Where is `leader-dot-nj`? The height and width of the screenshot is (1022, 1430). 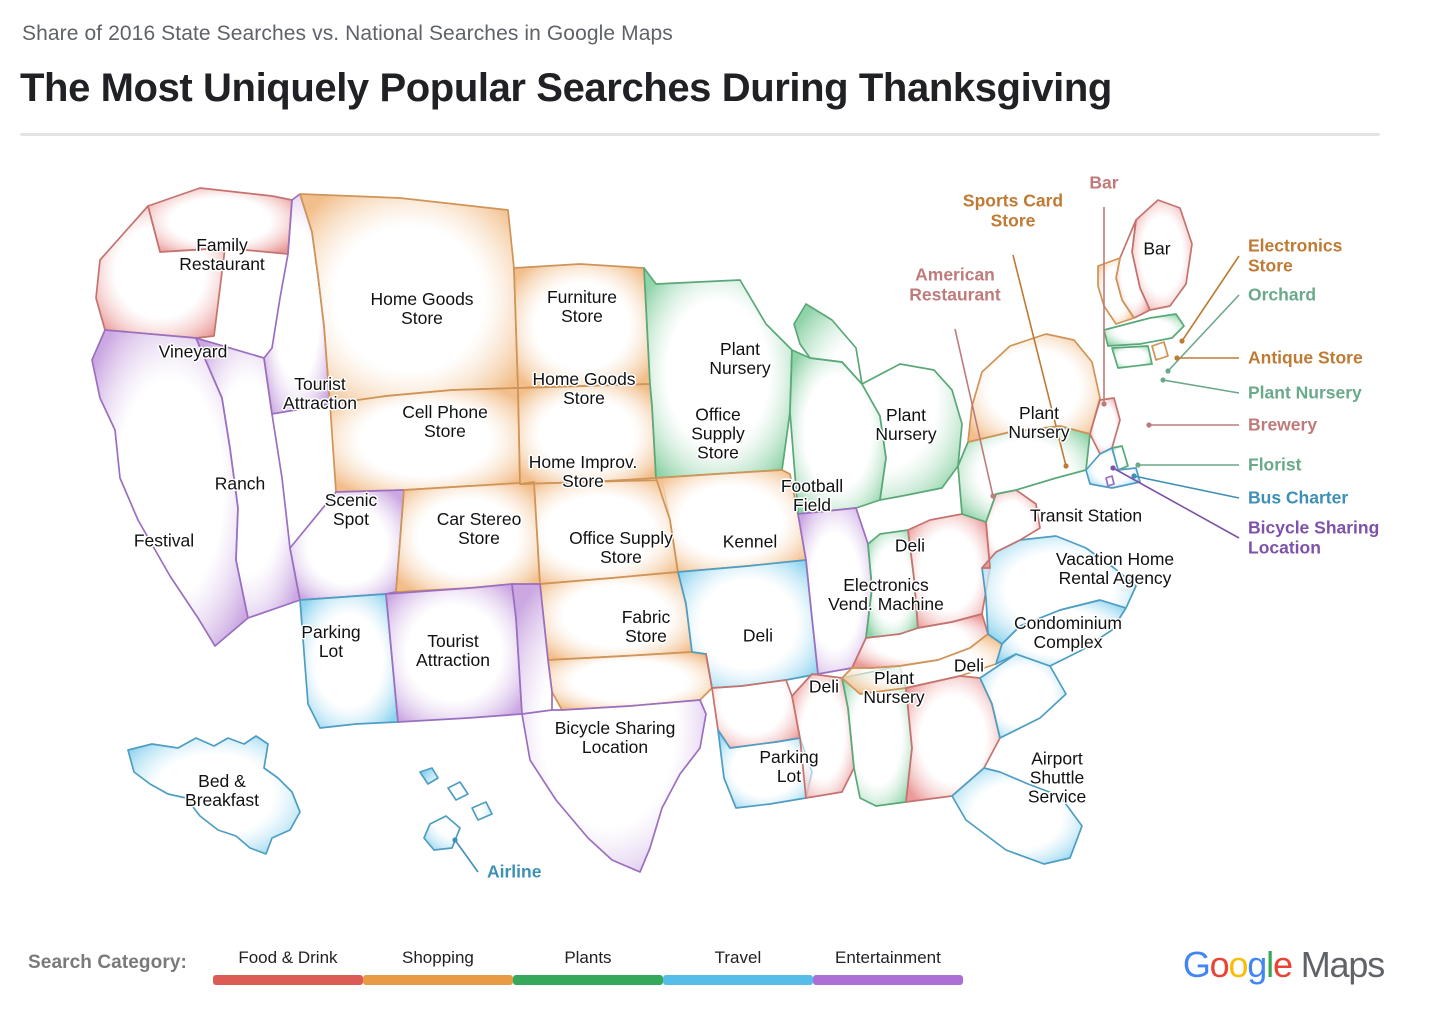
leader-dot-nj is located at coordinates (1149, 425).